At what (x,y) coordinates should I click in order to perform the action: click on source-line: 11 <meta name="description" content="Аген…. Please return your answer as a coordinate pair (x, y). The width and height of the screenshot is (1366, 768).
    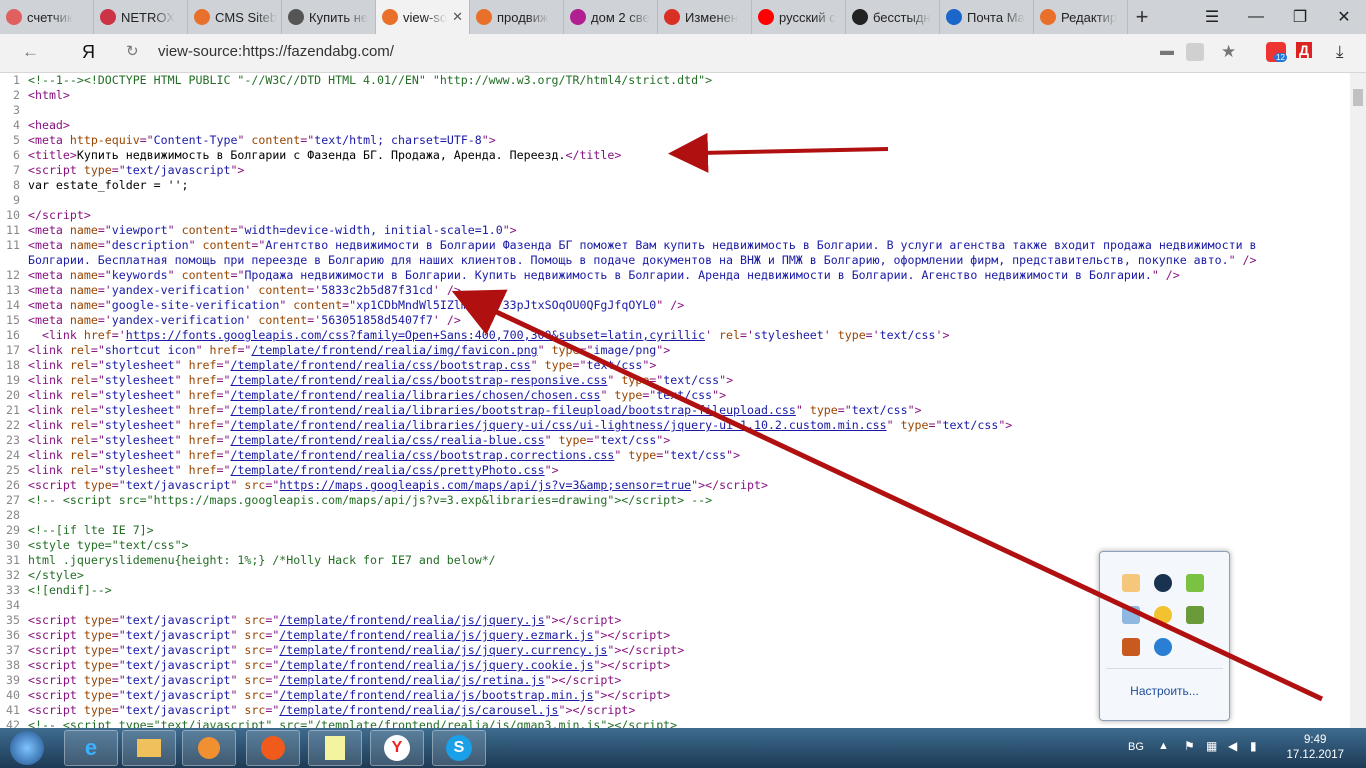
    Looking at the image, I should click on (675, 245).